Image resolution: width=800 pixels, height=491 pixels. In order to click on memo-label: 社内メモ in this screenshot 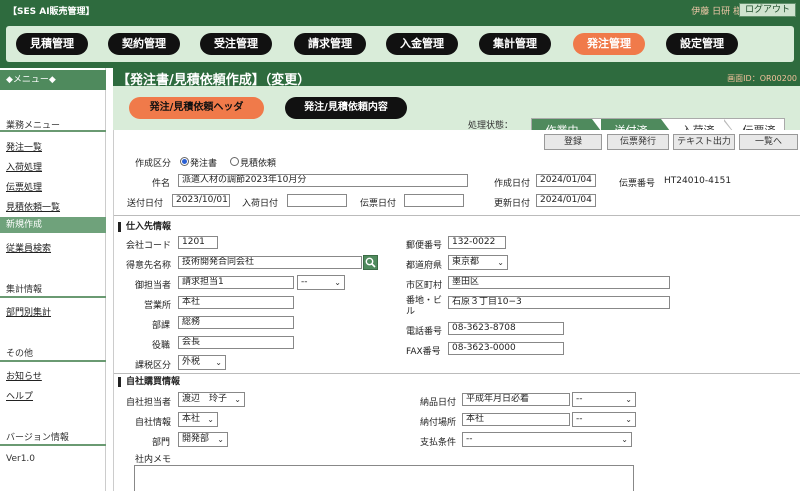, I will do `click(153, 460)`.